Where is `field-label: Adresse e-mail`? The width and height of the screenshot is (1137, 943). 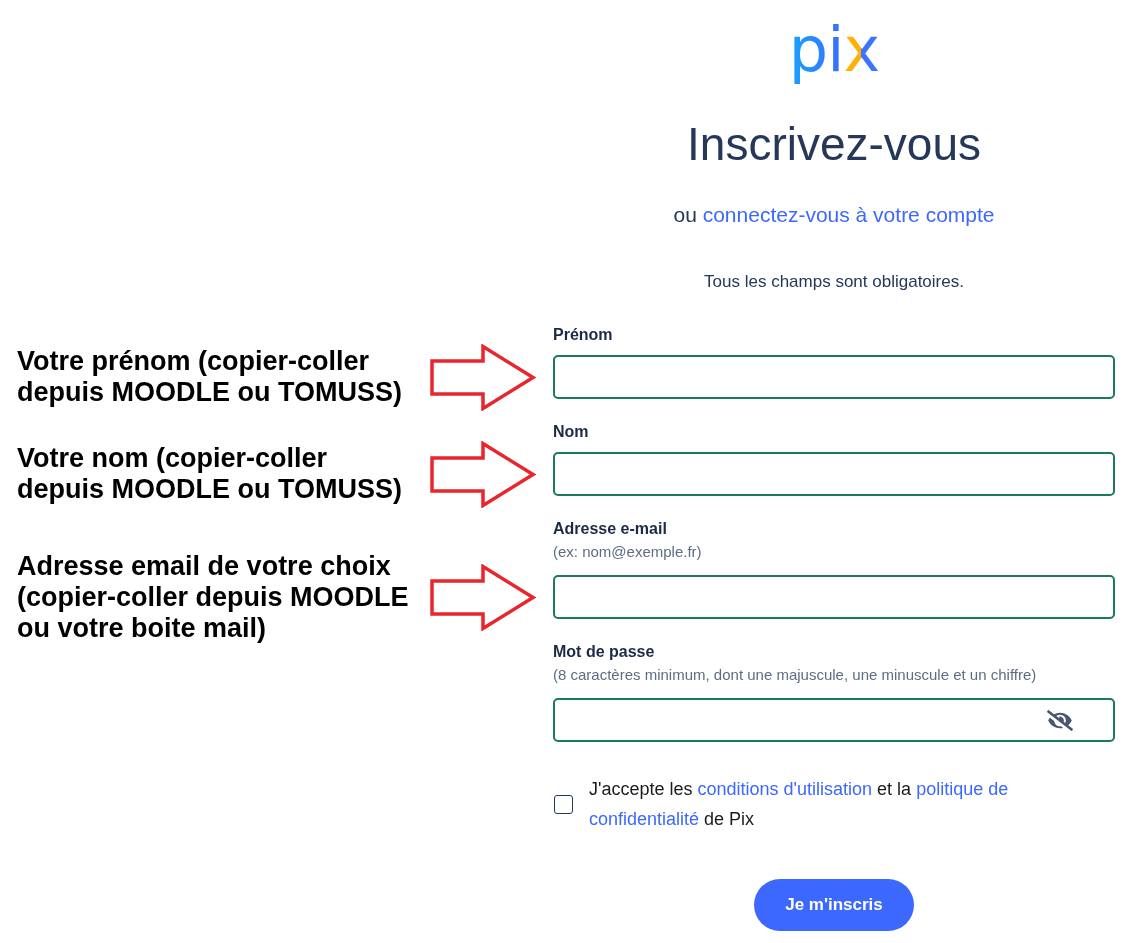
field-label: Adresse e-mail is located at coordinates (610, 529).